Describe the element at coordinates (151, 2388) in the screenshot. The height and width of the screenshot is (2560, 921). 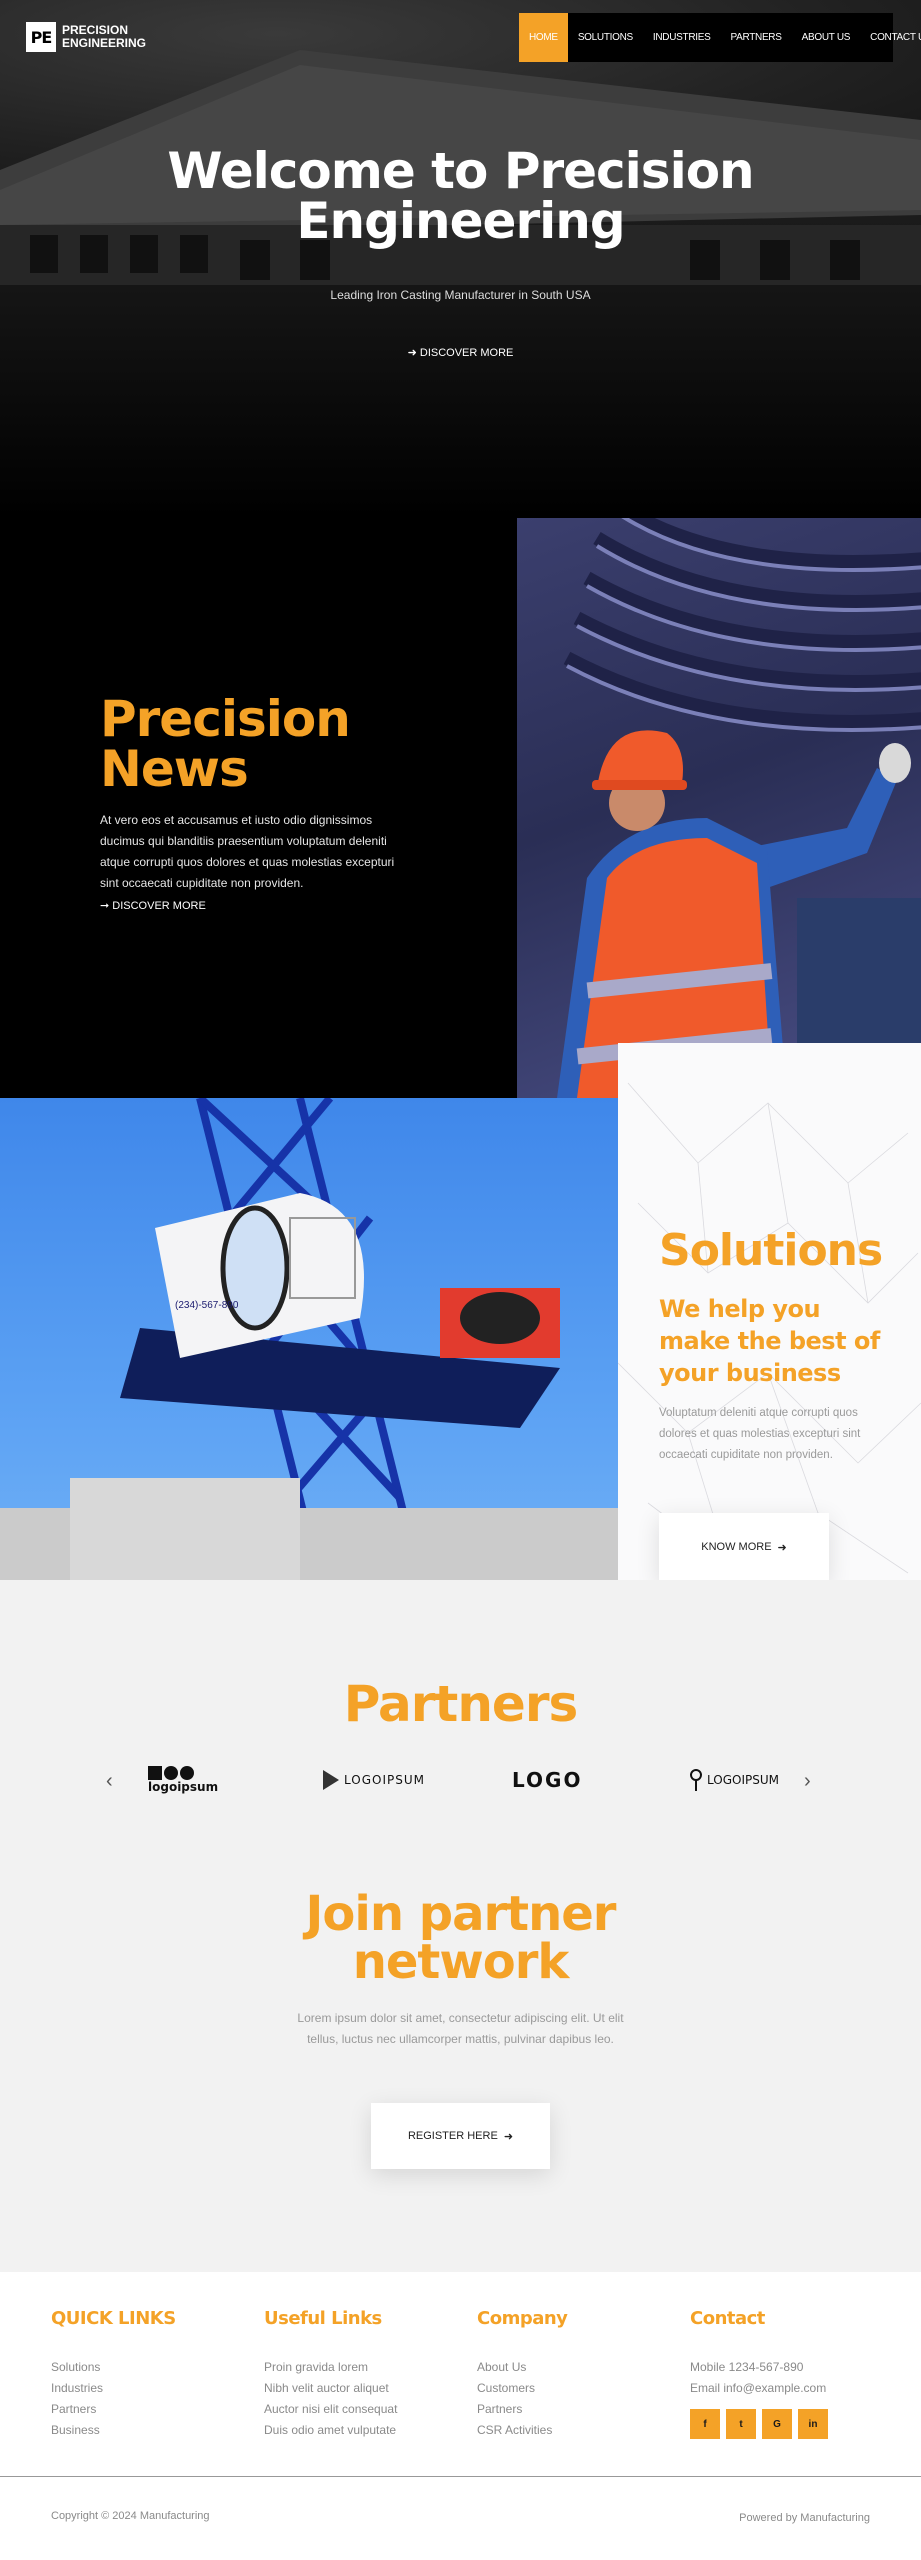
I see `footer-link: Industries` at that location.